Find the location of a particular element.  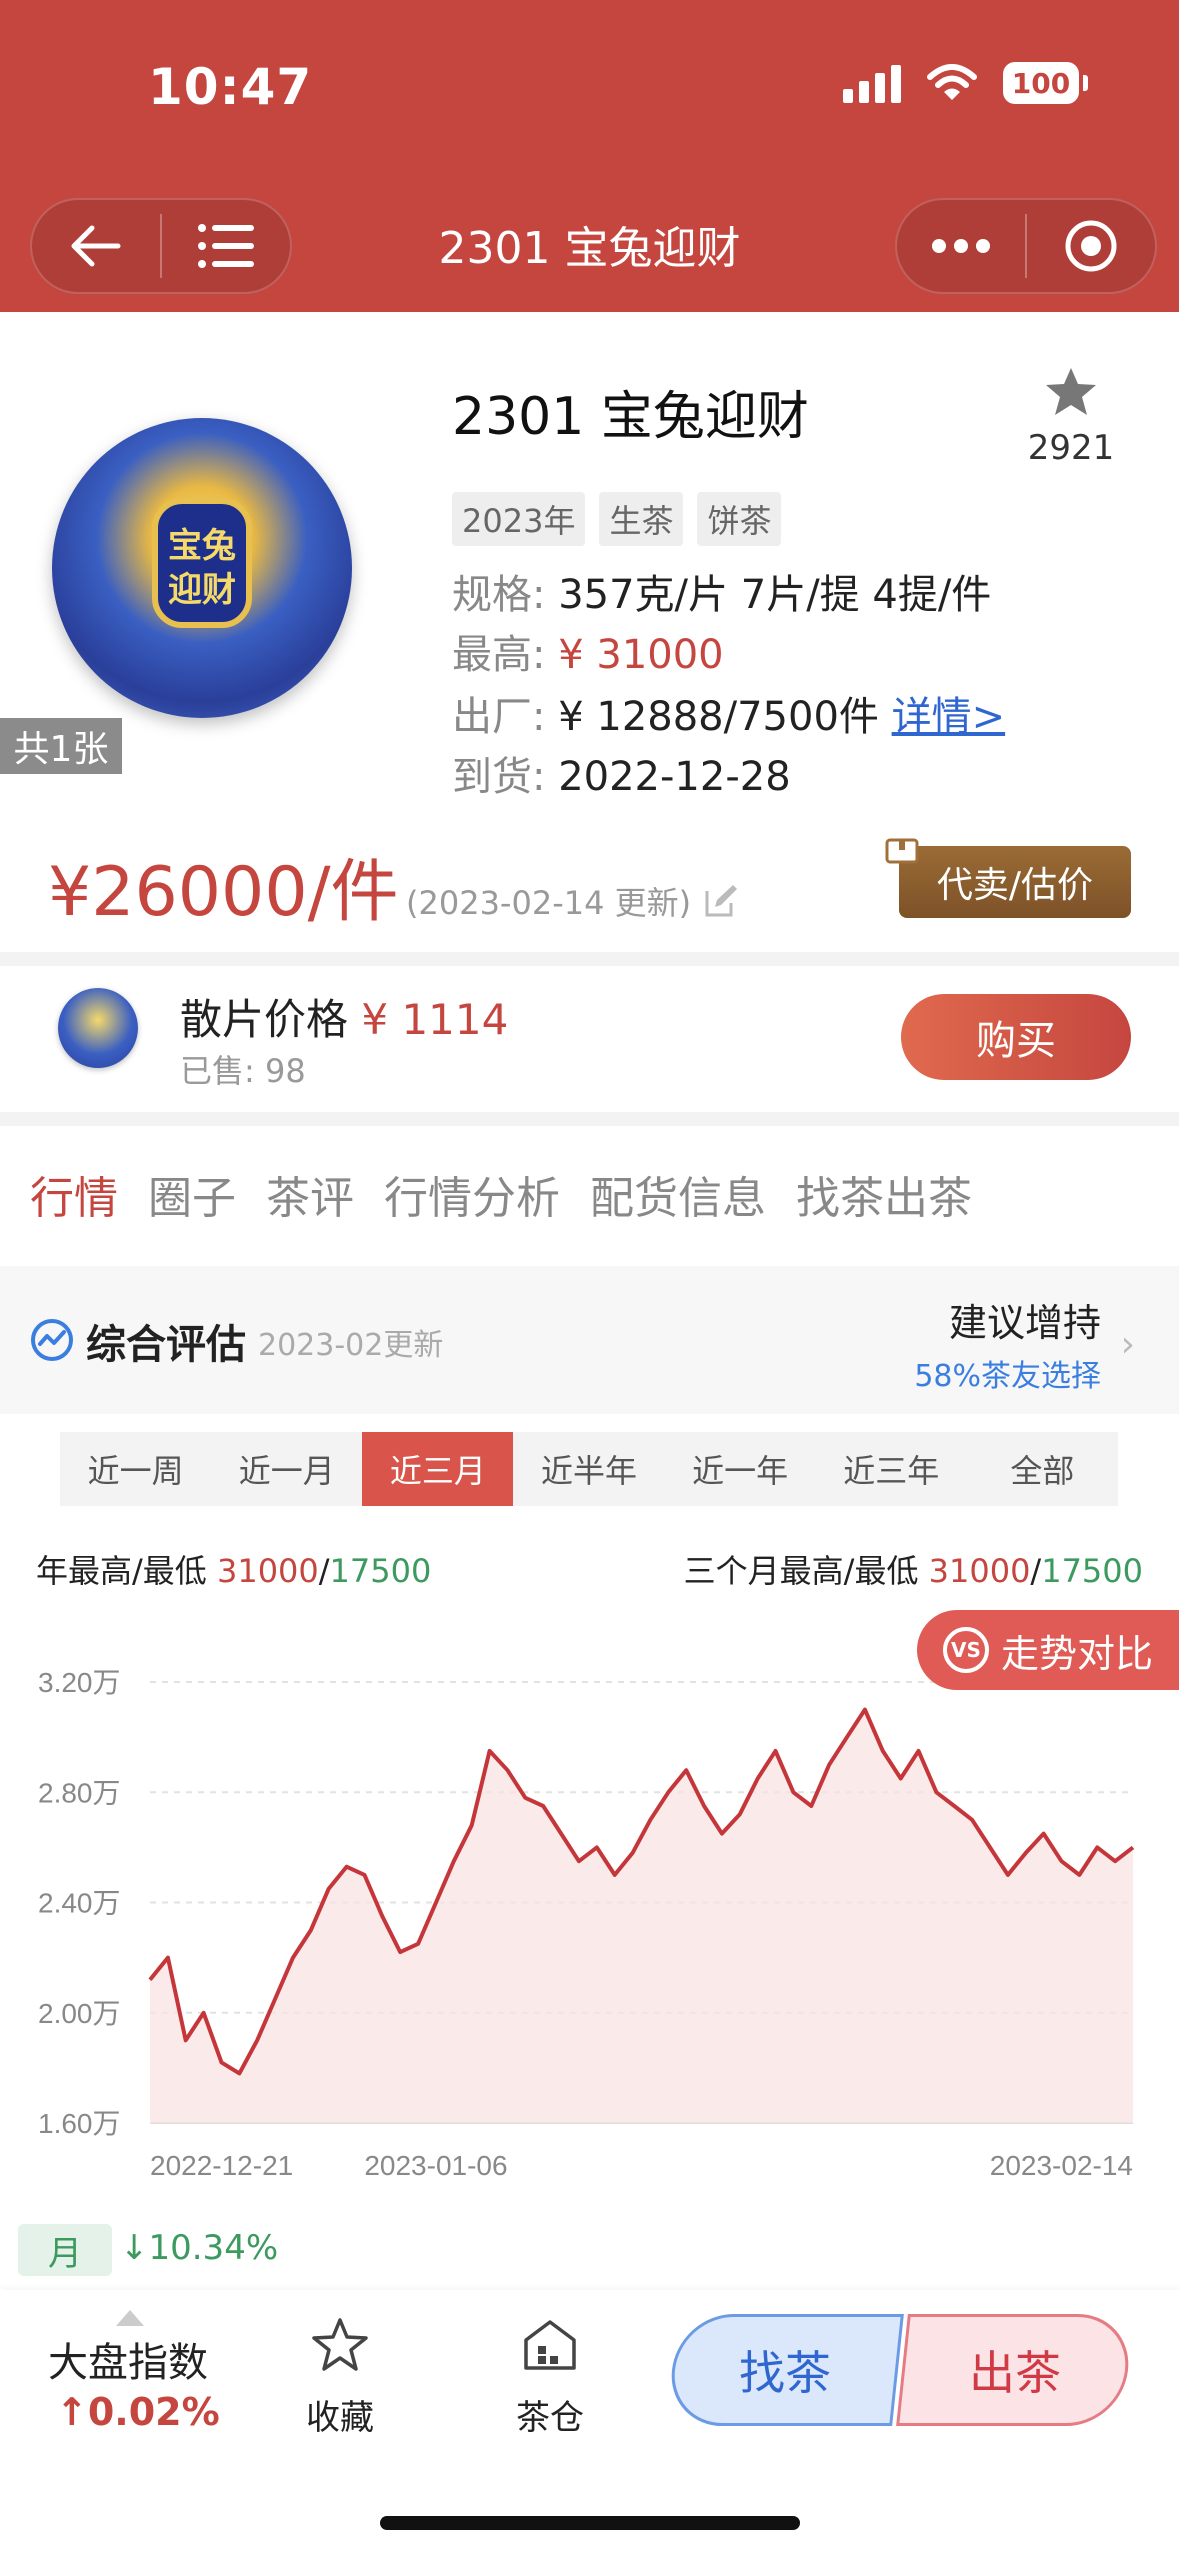

suggestion-text: 建议增持 is located at coordinates (1024, 1323).